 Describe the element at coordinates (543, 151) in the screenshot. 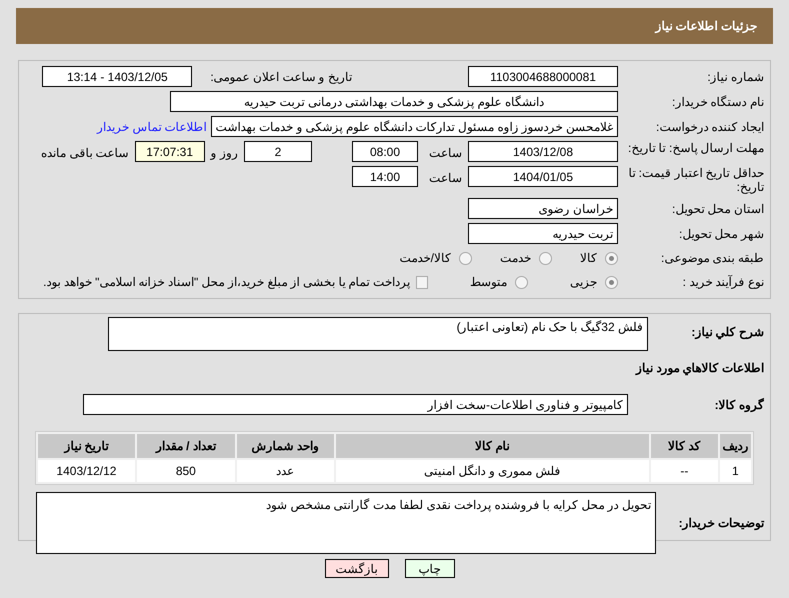

I see `input-field: 1403/12/08` at that location.